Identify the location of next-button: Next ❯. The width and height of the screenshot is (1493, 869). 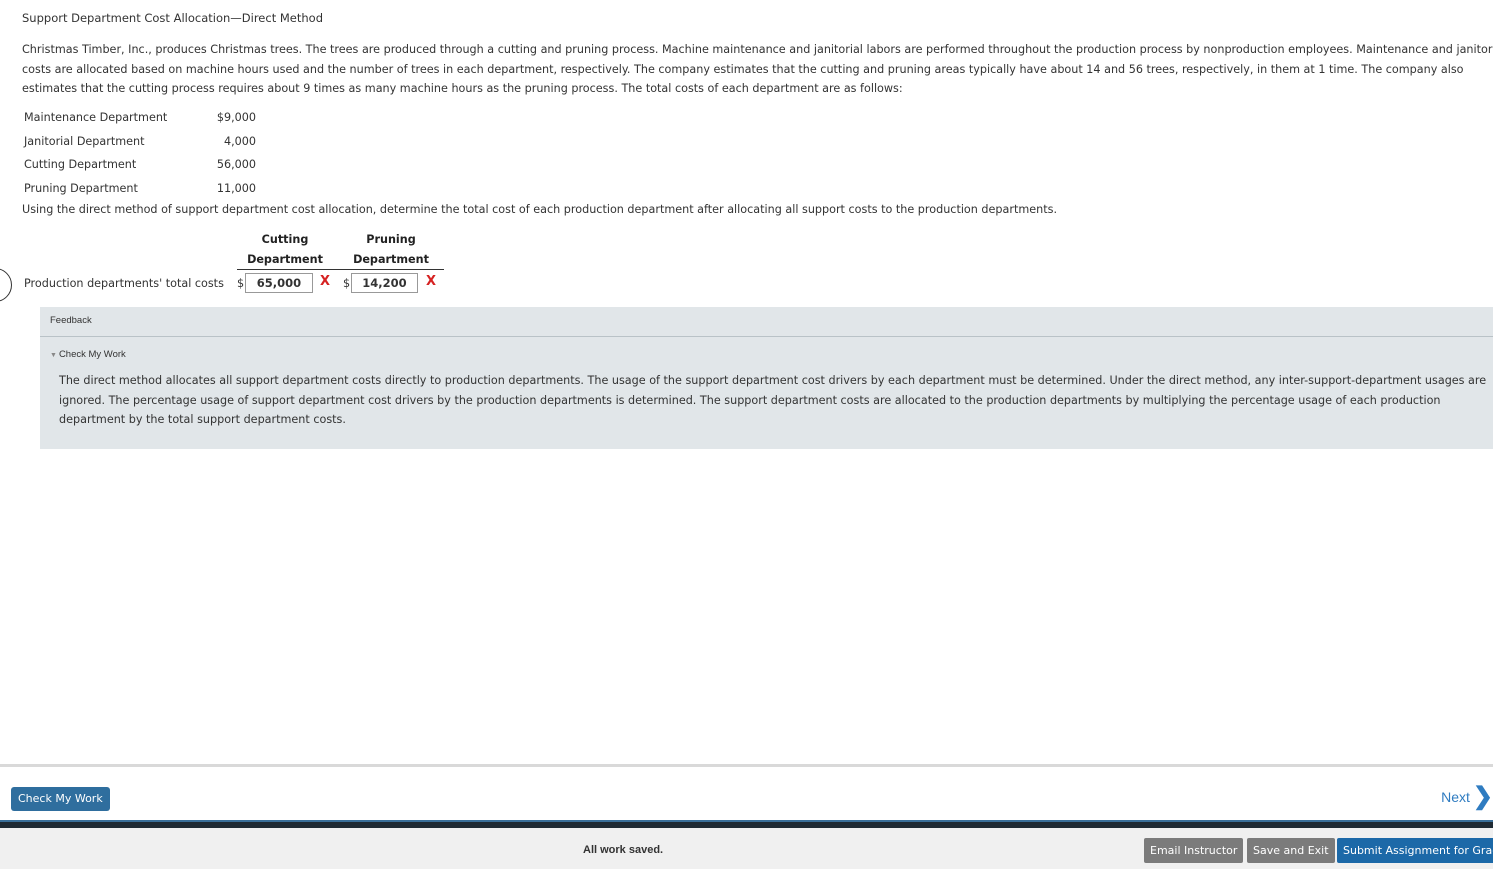
(1467, 797).